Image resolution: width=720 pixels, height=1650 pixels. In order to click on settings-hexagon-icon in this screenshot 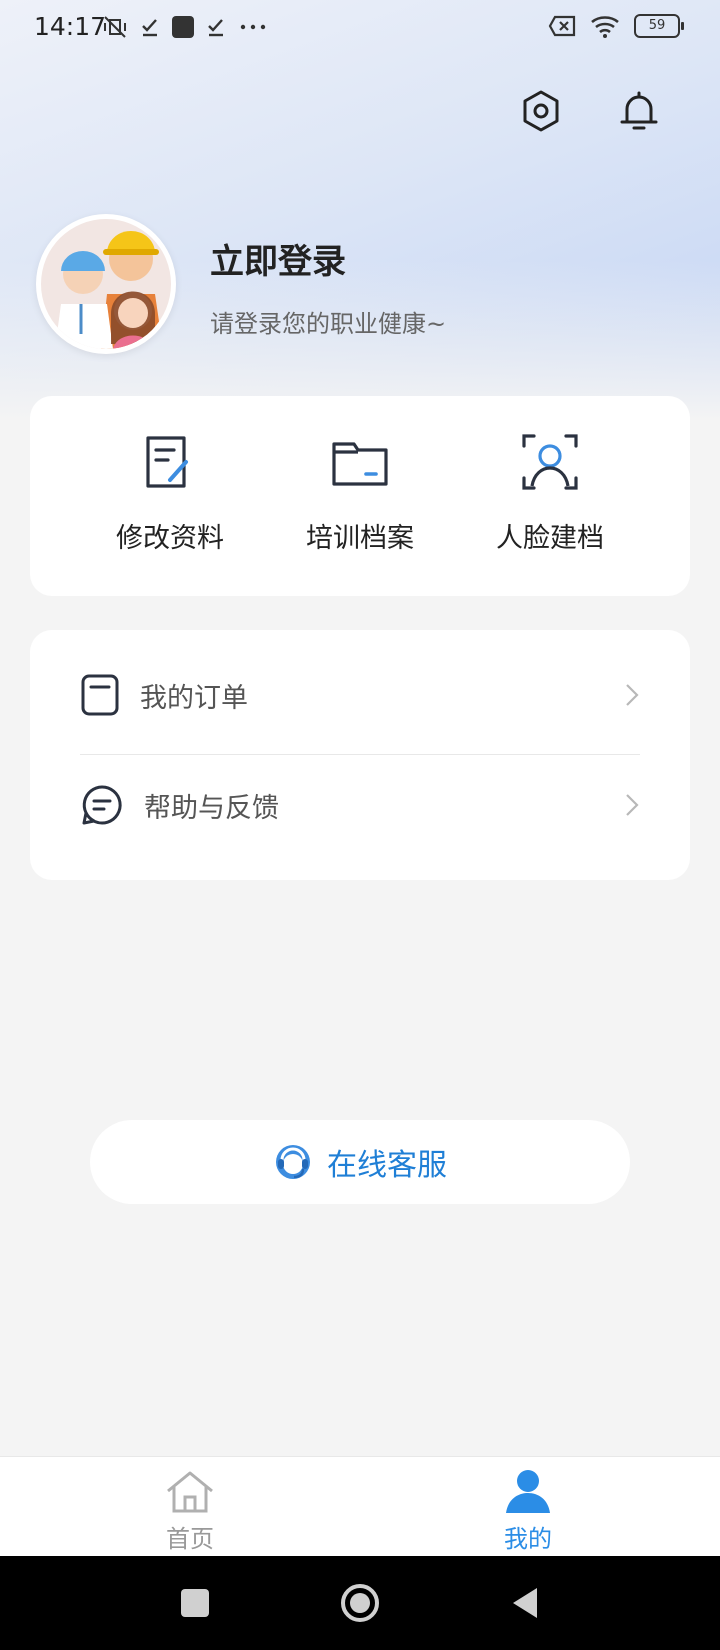, I will do `click(541, 111)`.